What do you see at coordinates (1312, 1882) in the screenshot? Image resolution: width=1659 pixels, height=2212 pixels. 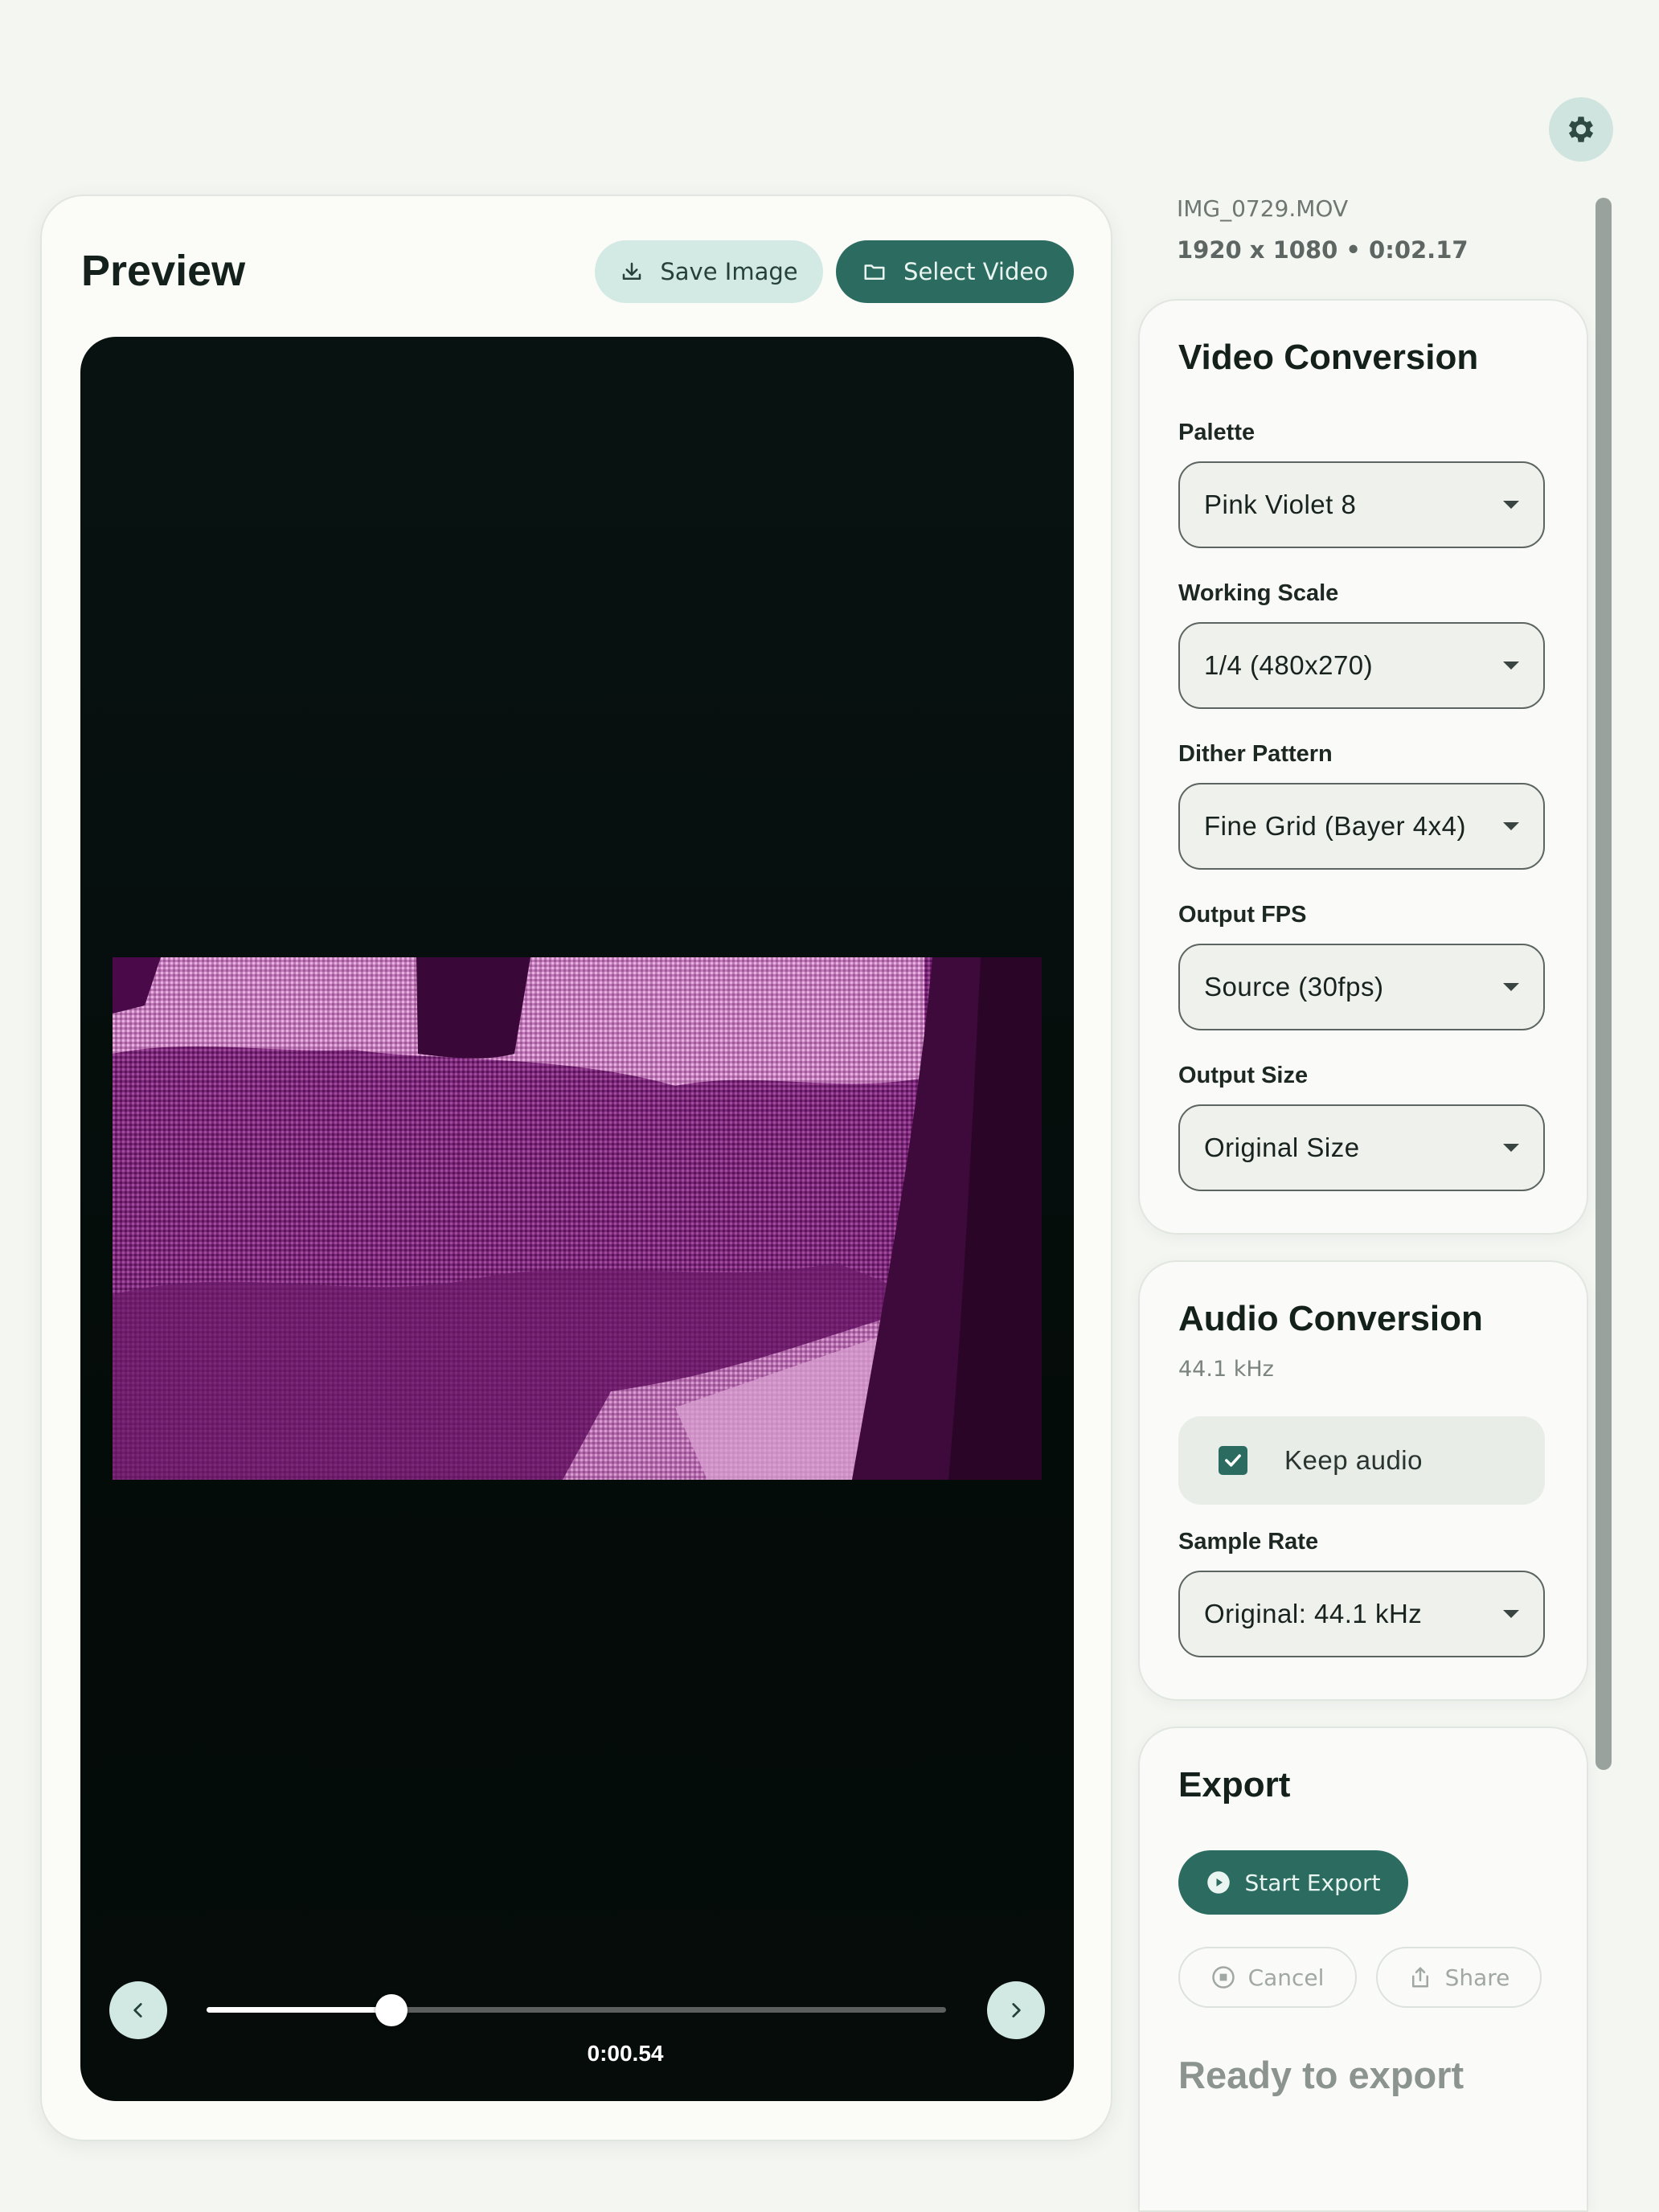 I see `start-export-label: Start Export` at bounding box center [1312, 1882].